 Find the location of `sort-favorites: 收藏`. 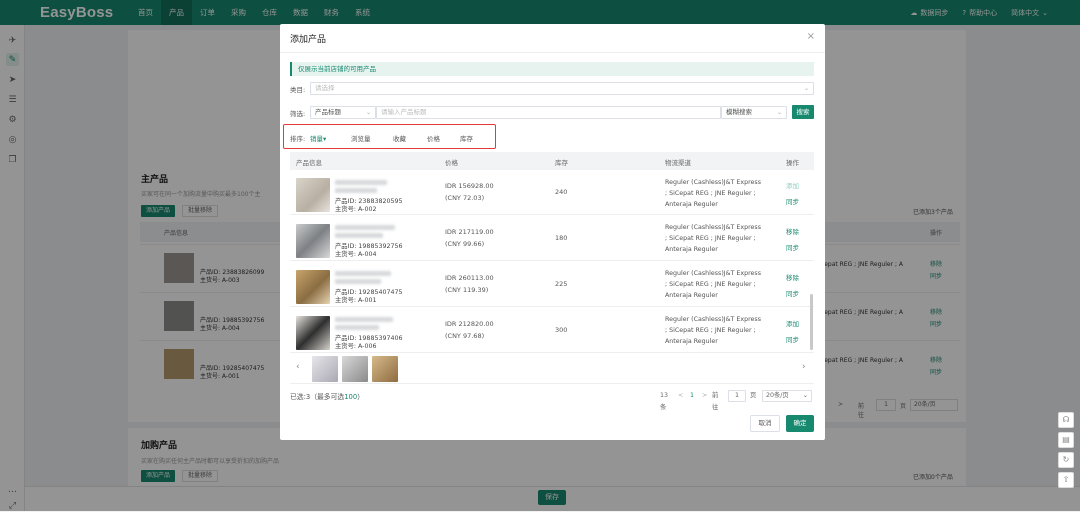

sort-favorites: 收藏 is located at coordinates (399, 138).